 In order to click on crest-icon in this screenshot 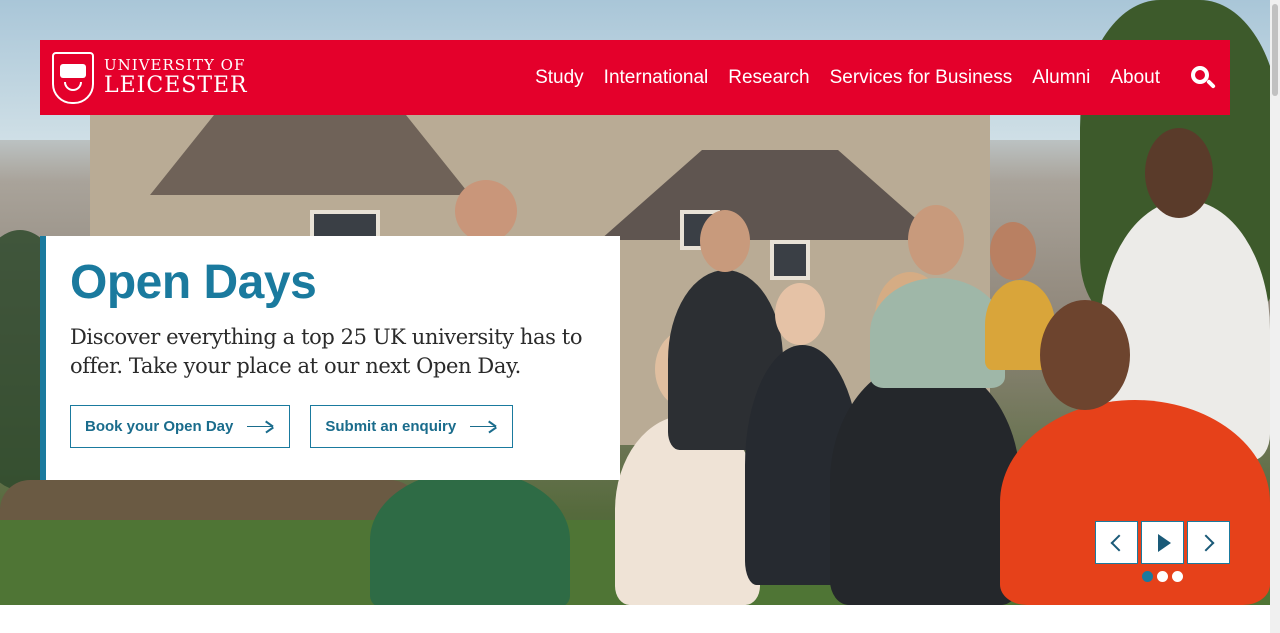, I will do `click(73, 77)`.